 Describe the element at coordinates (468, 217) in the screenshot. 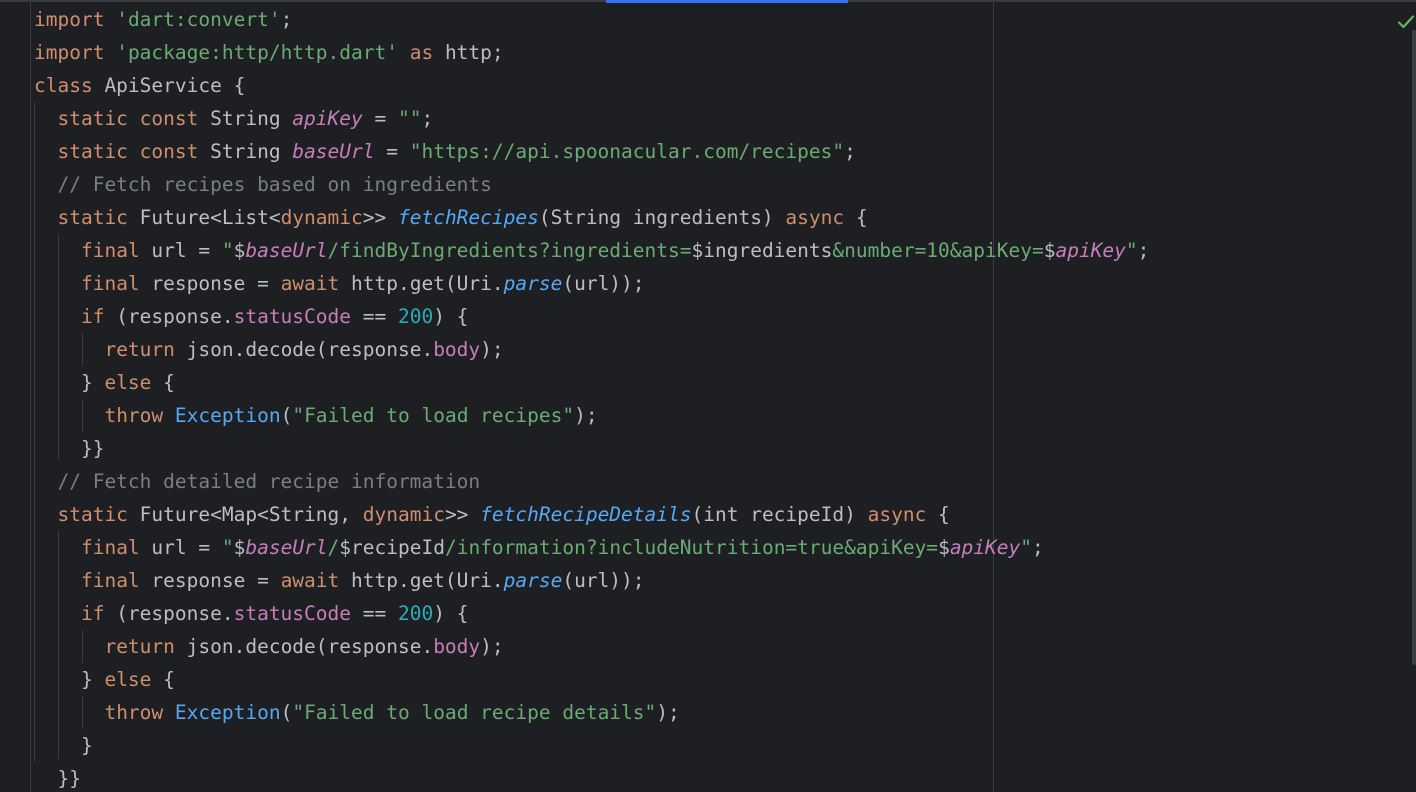

I see `code-token: fetchRecipes` at that location.